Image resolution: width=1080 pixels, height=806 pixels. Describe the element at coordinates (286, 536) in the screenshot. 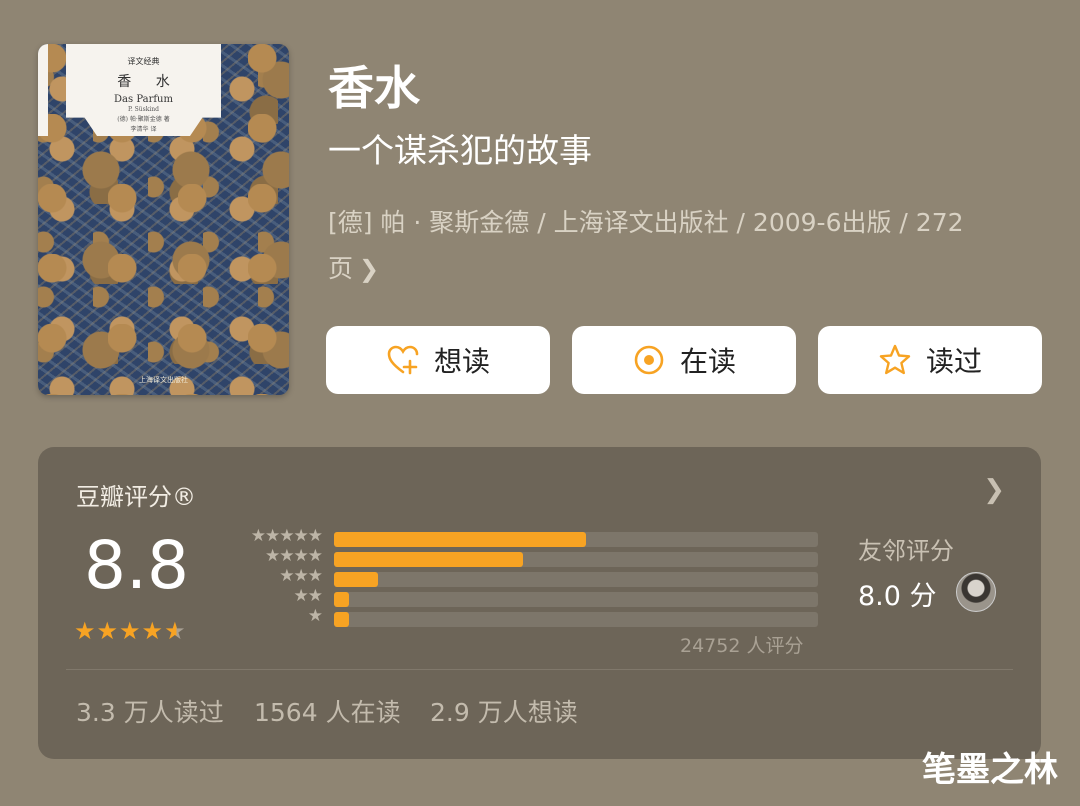

I see `rating-row-stars: ★★★★★` at that location.